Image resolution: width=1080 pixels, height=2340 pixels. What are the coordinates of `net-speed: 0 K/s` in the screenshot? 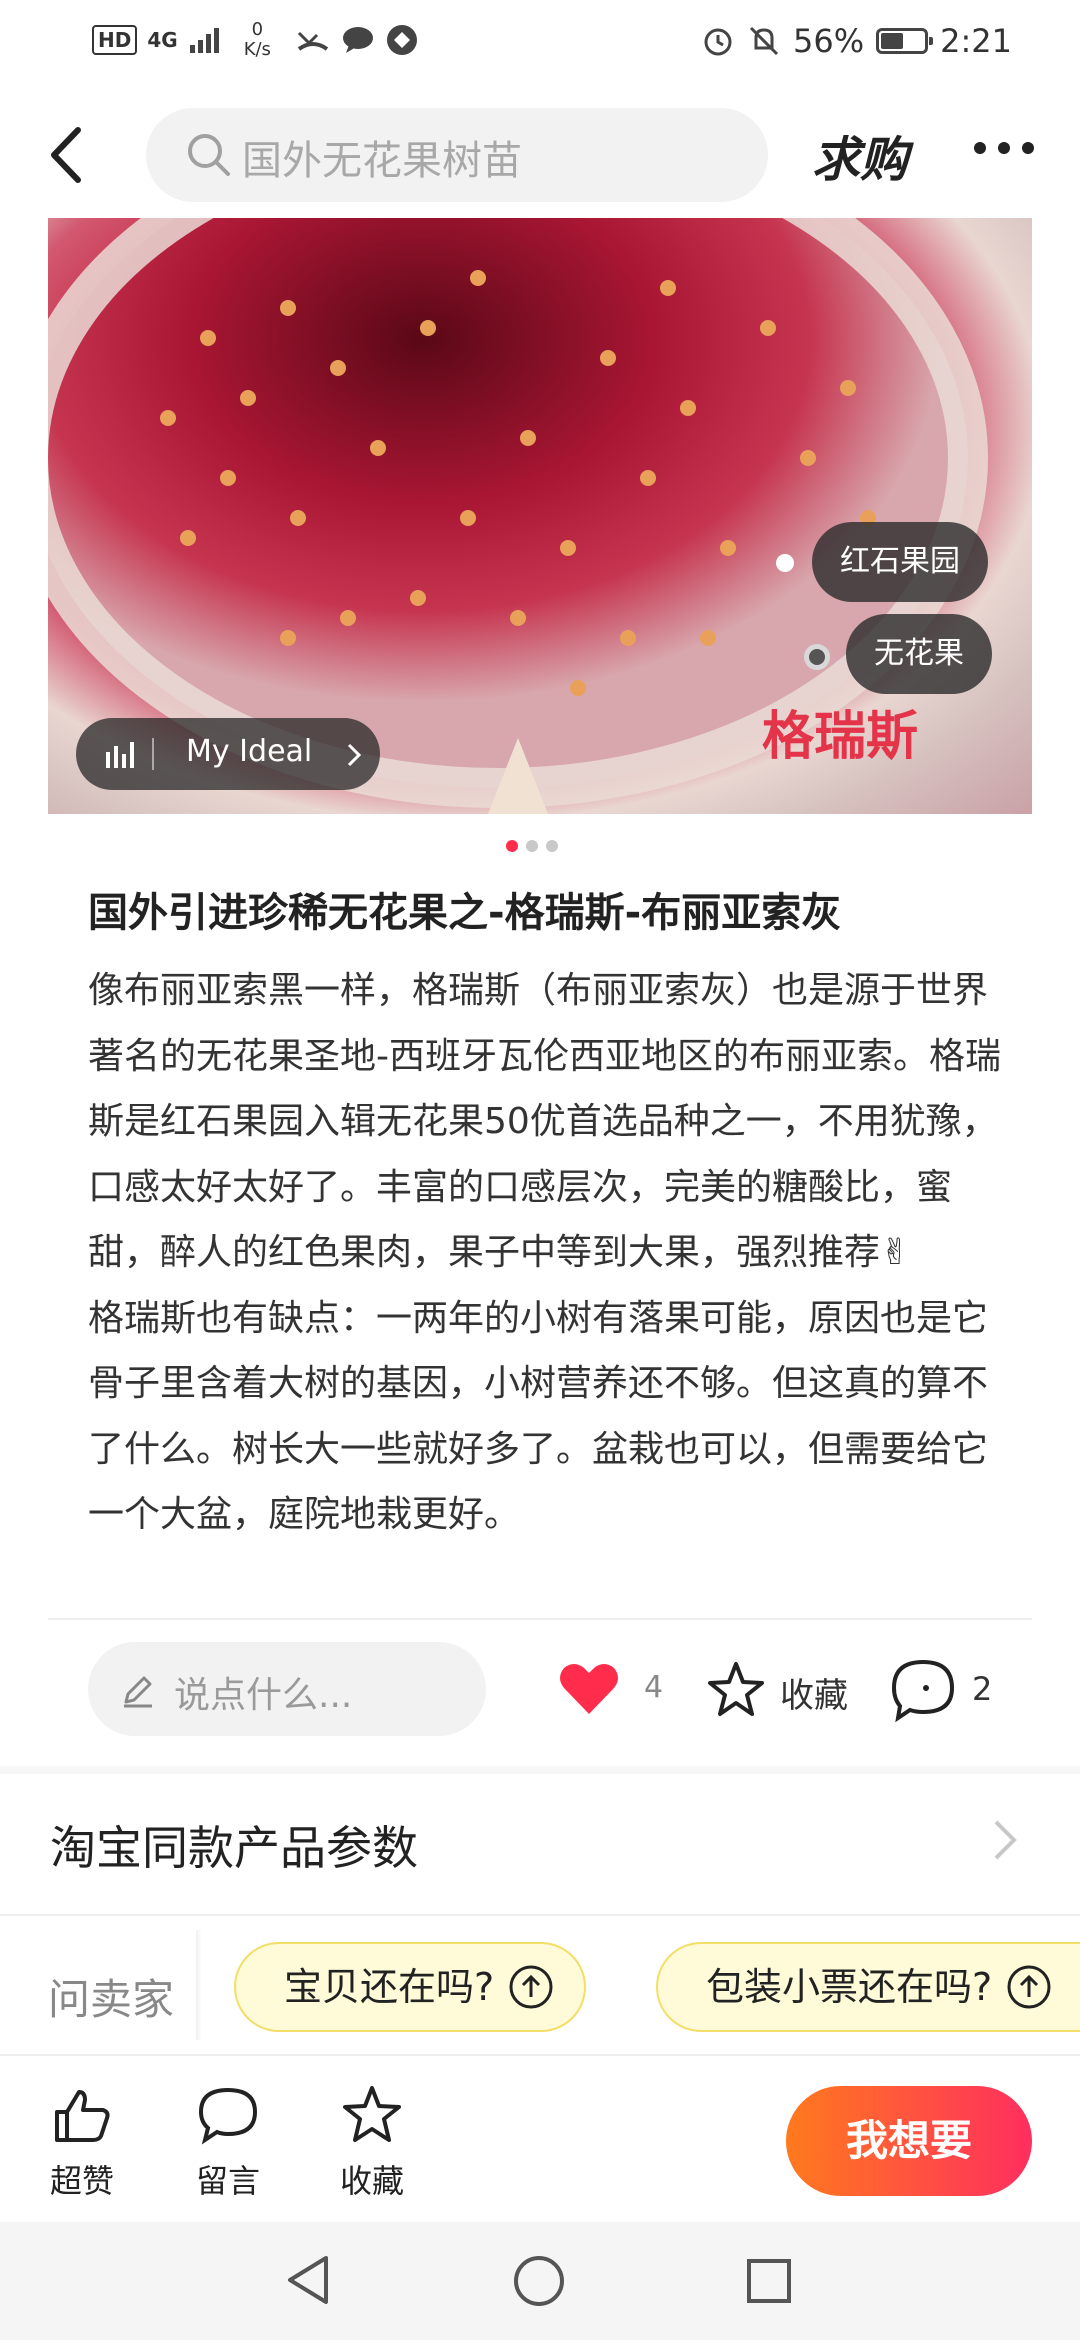 It's located at (257, 40).